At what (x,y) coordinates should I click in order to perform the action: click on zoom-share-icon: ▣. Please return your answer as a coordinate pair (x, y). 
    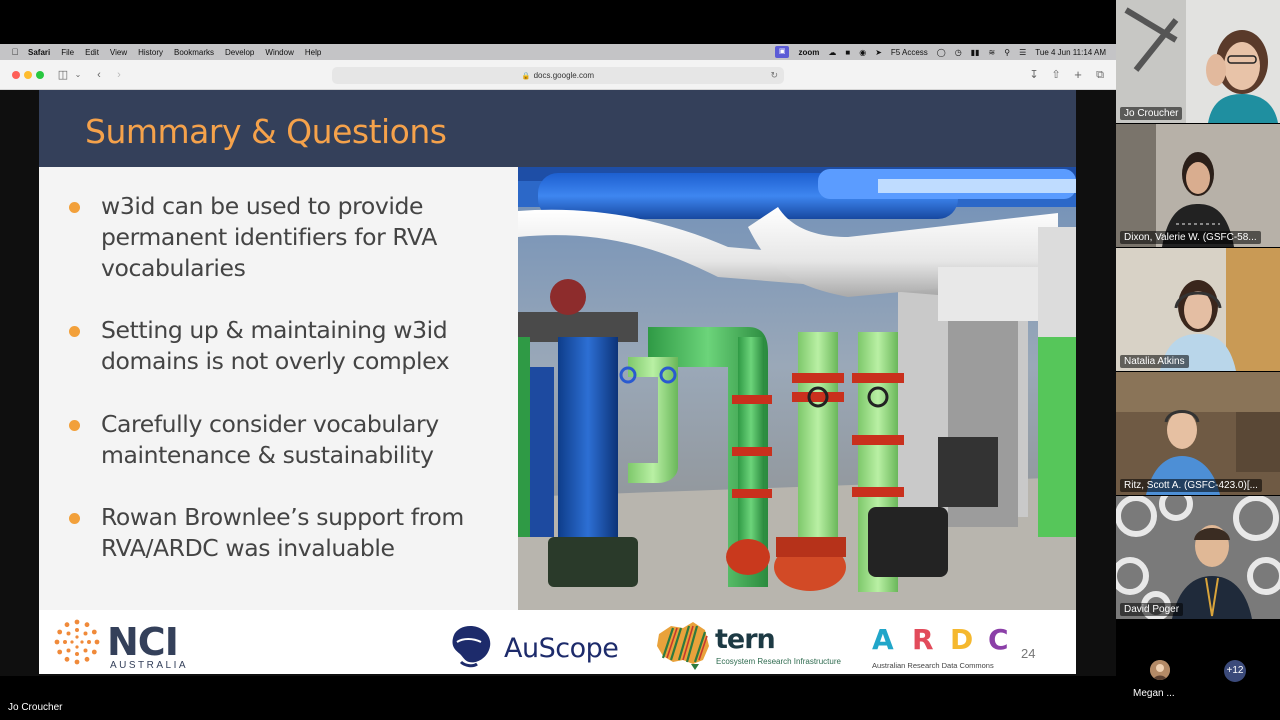
    Looking at the image, I should click on (782, 52).